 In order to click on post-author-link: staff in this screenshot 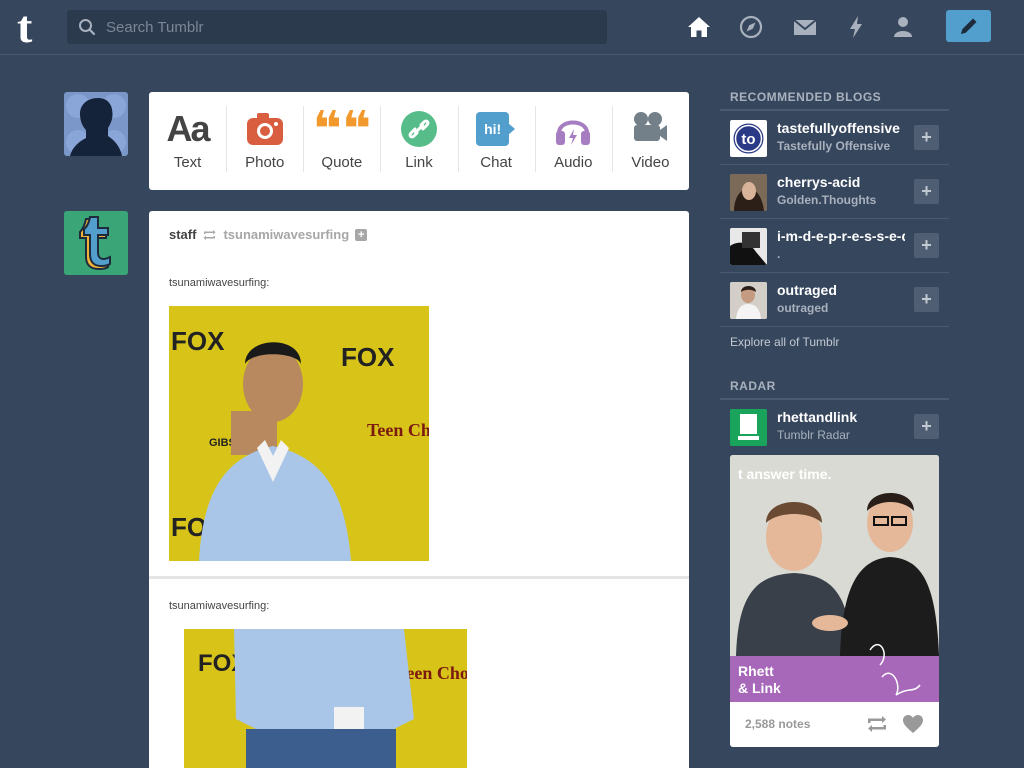, I will do `click(182, 234)`.